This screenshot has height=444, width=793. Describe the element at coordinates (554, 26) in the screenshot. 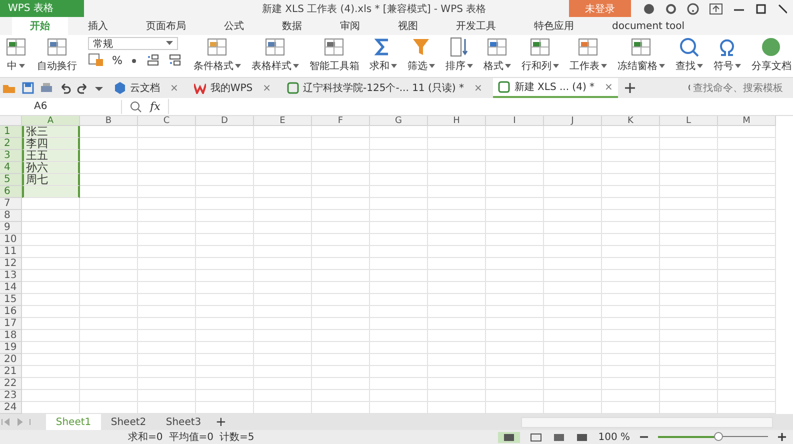

I see `menu-tab: 特色应用` at that location.